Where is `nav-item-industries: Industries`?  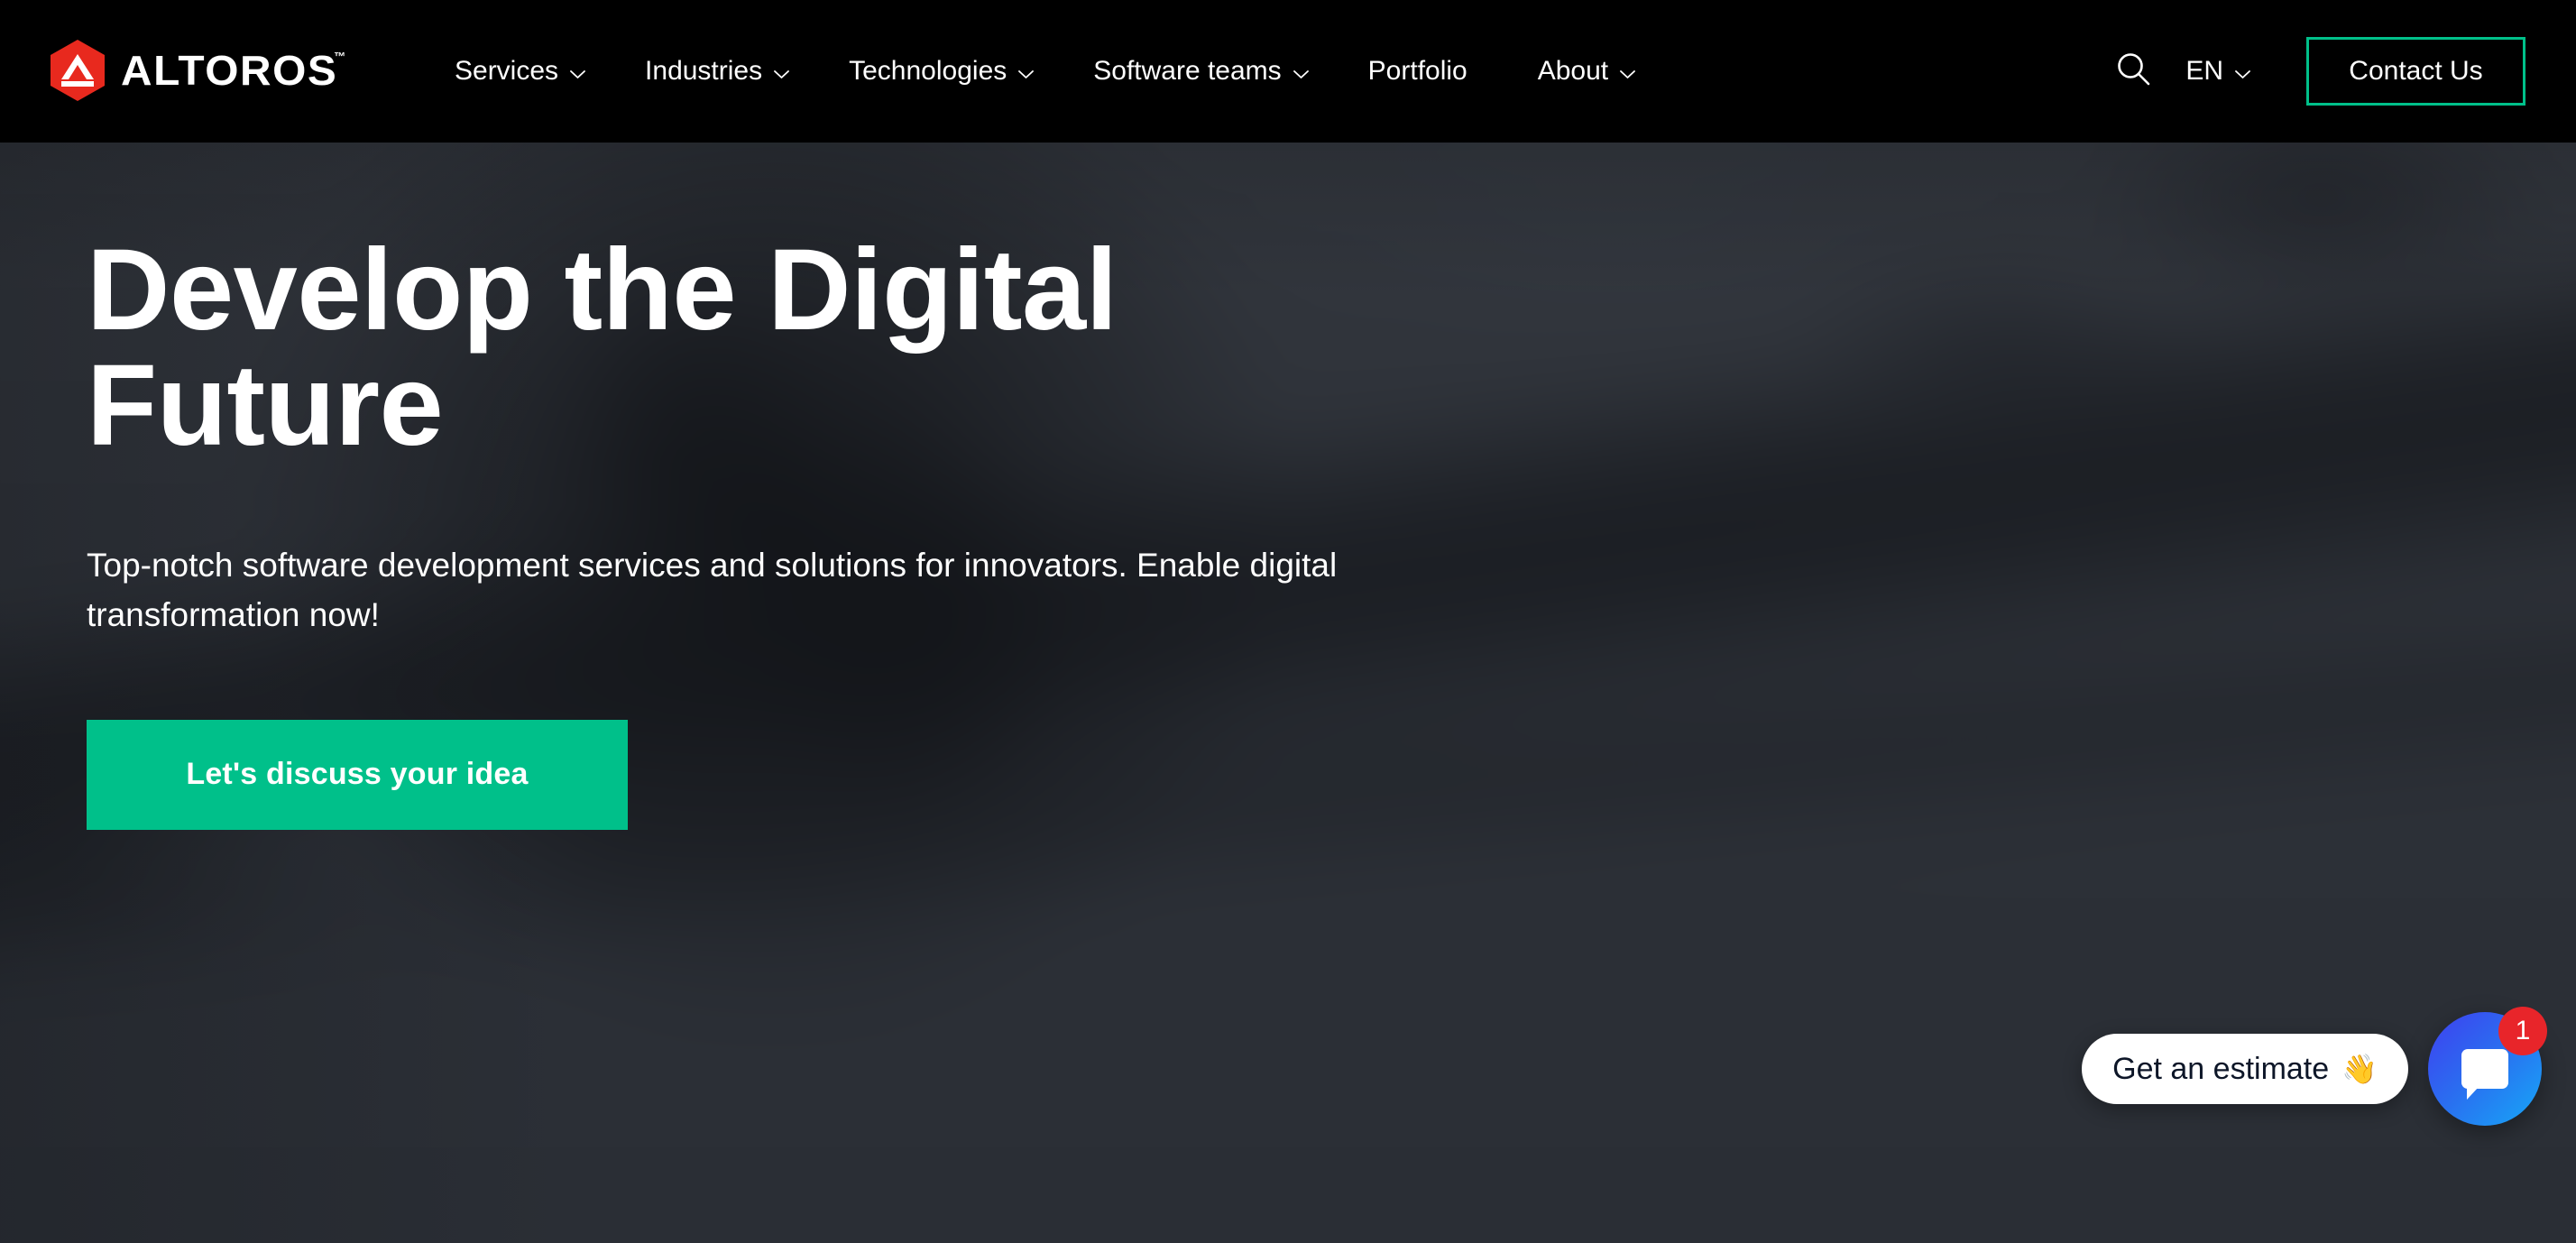 nav-item-industries: Industries is located at coordinates (717, 71).